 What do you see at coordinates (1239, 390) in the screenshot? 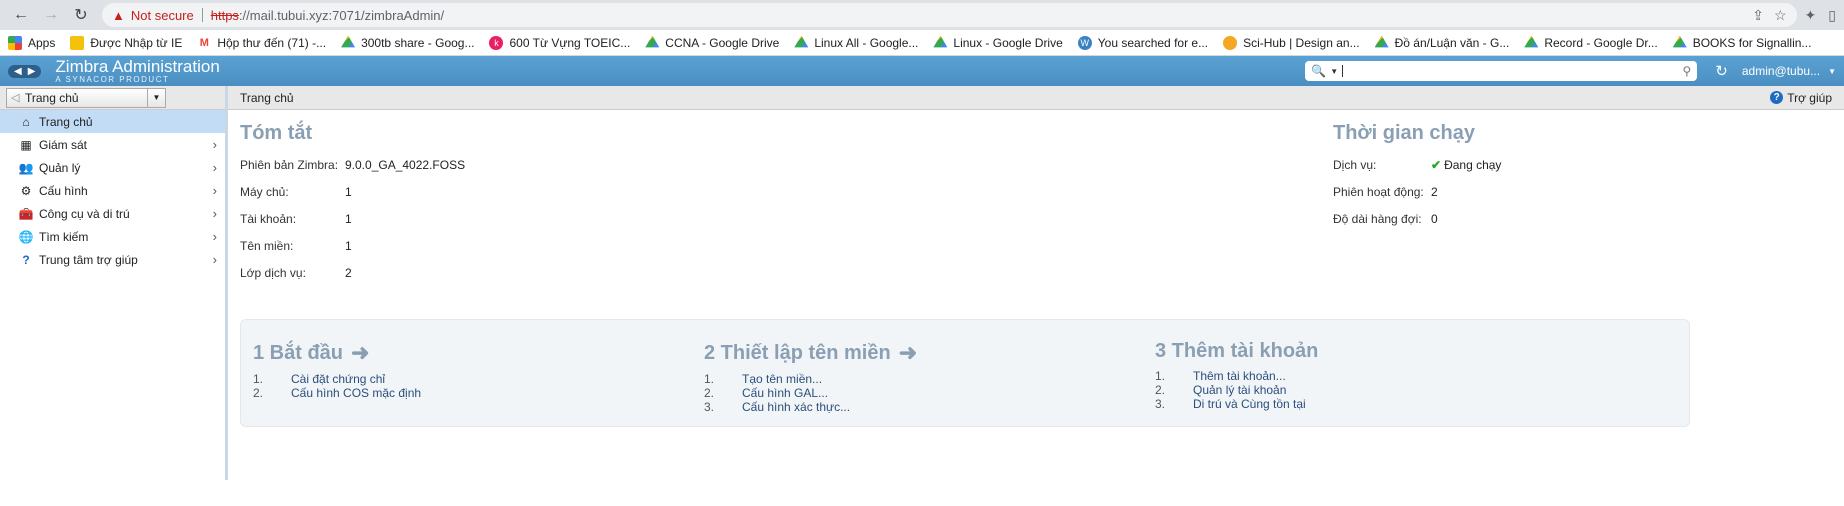
I see `step-link: Quản lý tài khoản` at bounding box center [1239, 390].